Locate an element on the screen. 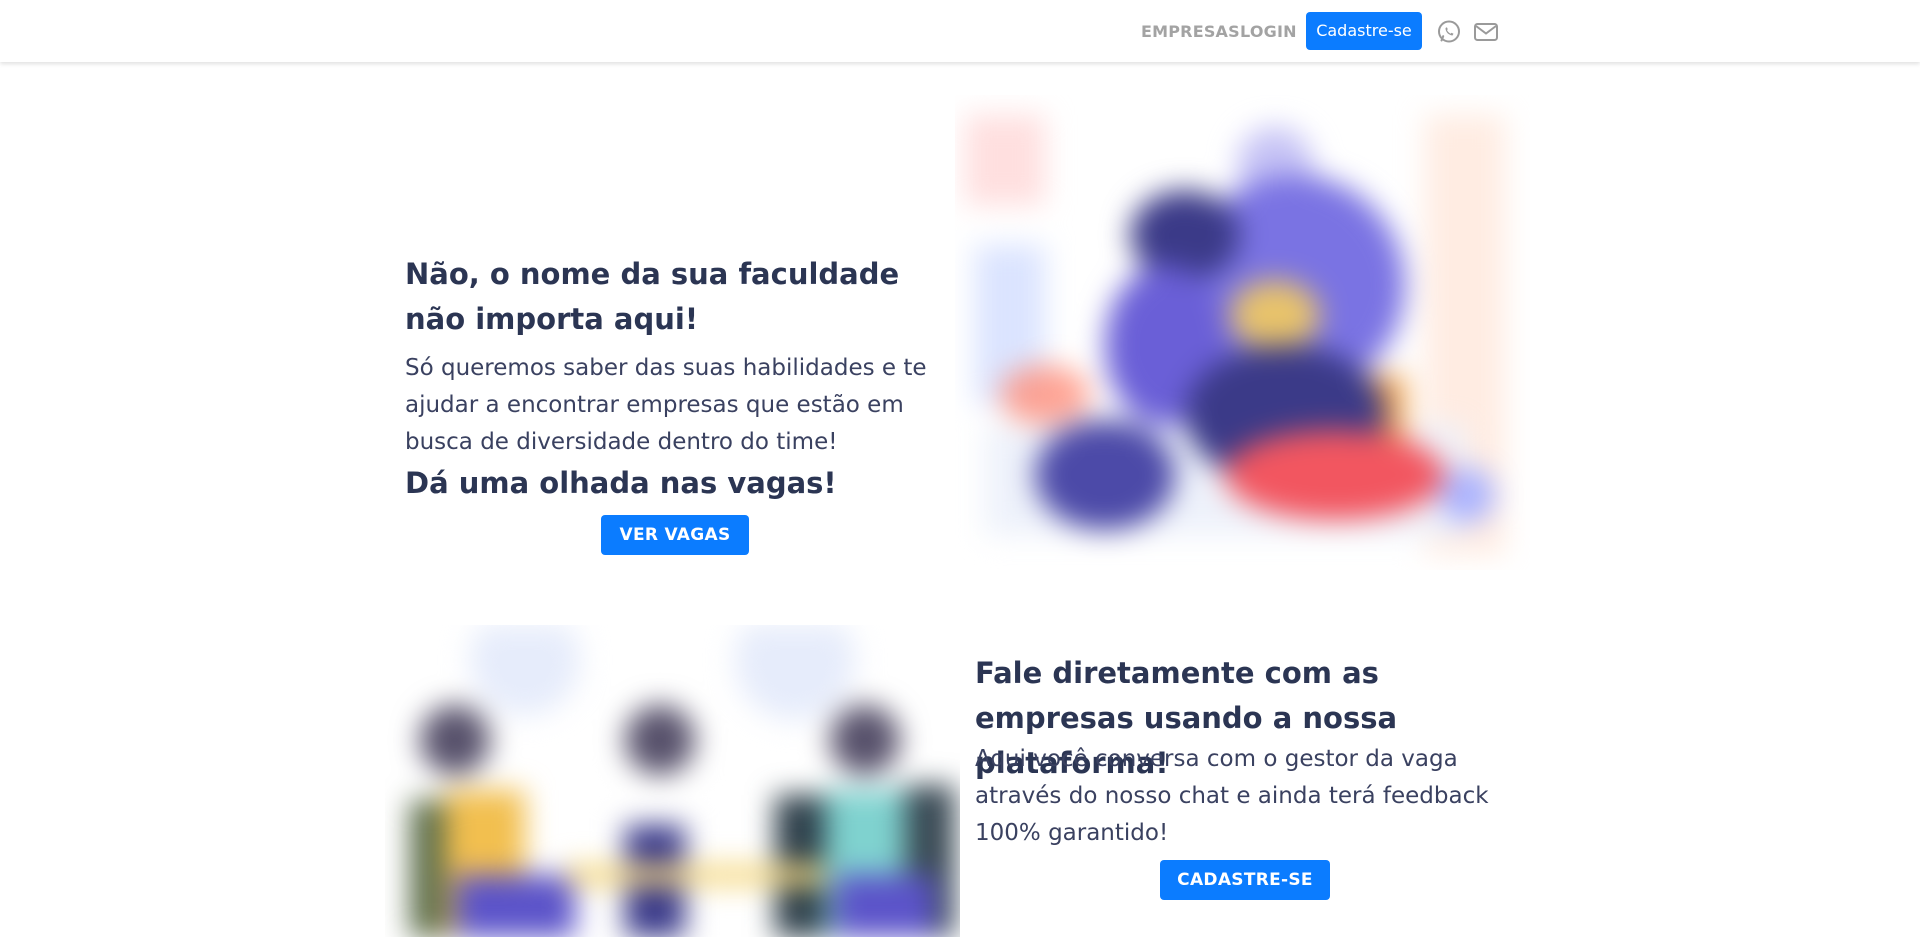  meeting-illustration is located at coordinates (672, 781).